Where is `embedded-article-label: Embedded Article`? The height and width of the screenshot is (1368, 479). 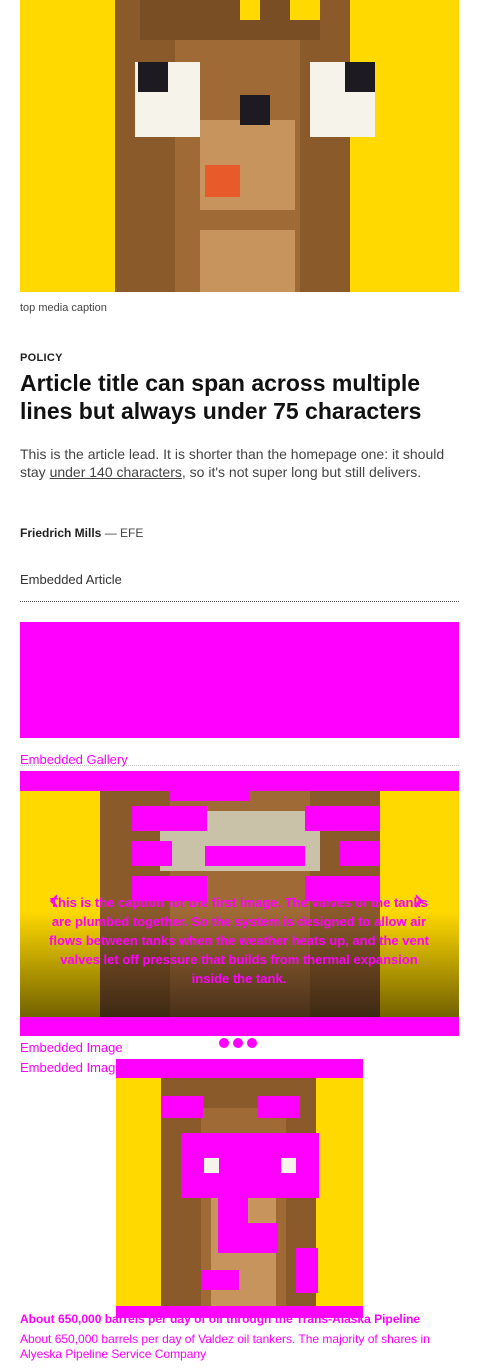
embedded-article-label: Embedded Article is located at coordinates (71, 579).